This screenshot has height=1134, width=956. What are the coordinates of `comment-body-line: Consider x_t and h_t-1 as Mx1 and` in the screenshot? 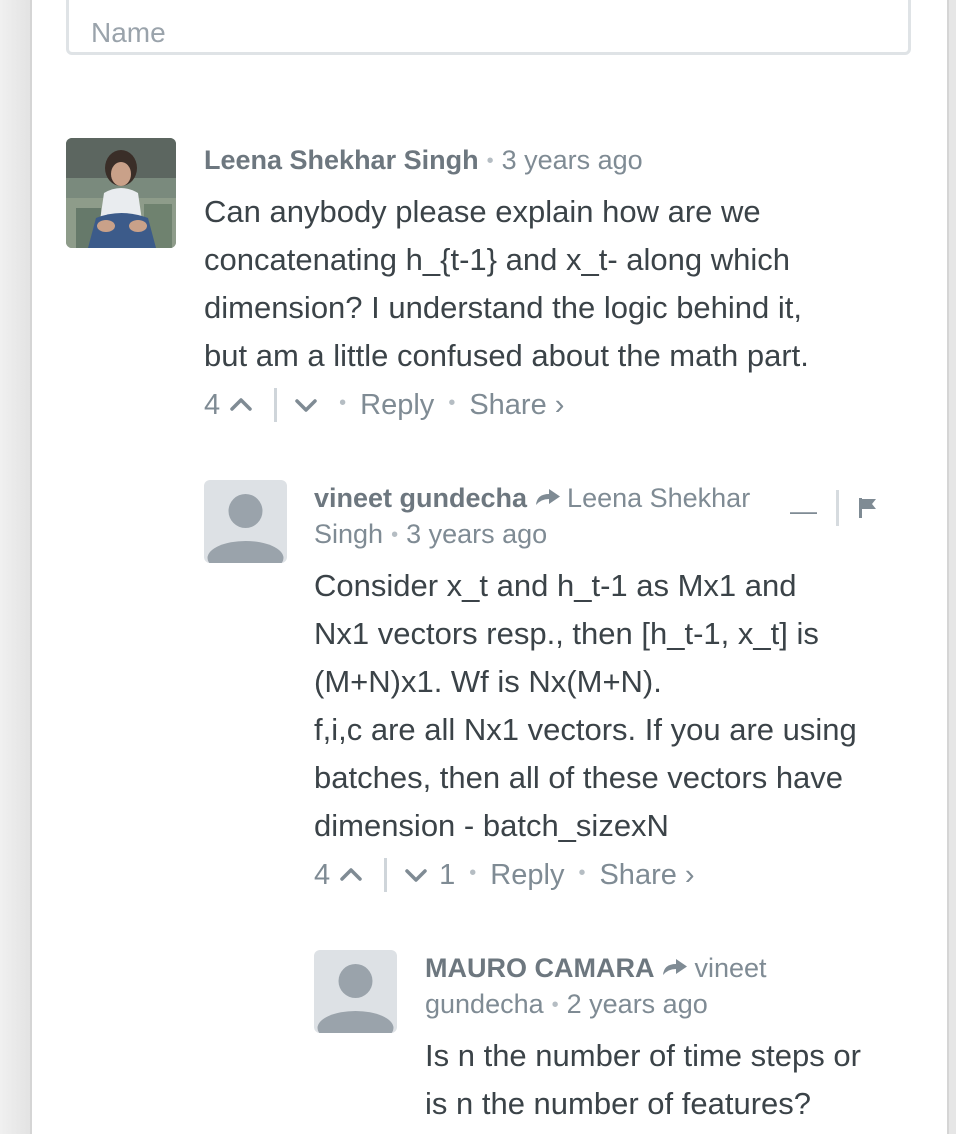 It's located at (555, 585).